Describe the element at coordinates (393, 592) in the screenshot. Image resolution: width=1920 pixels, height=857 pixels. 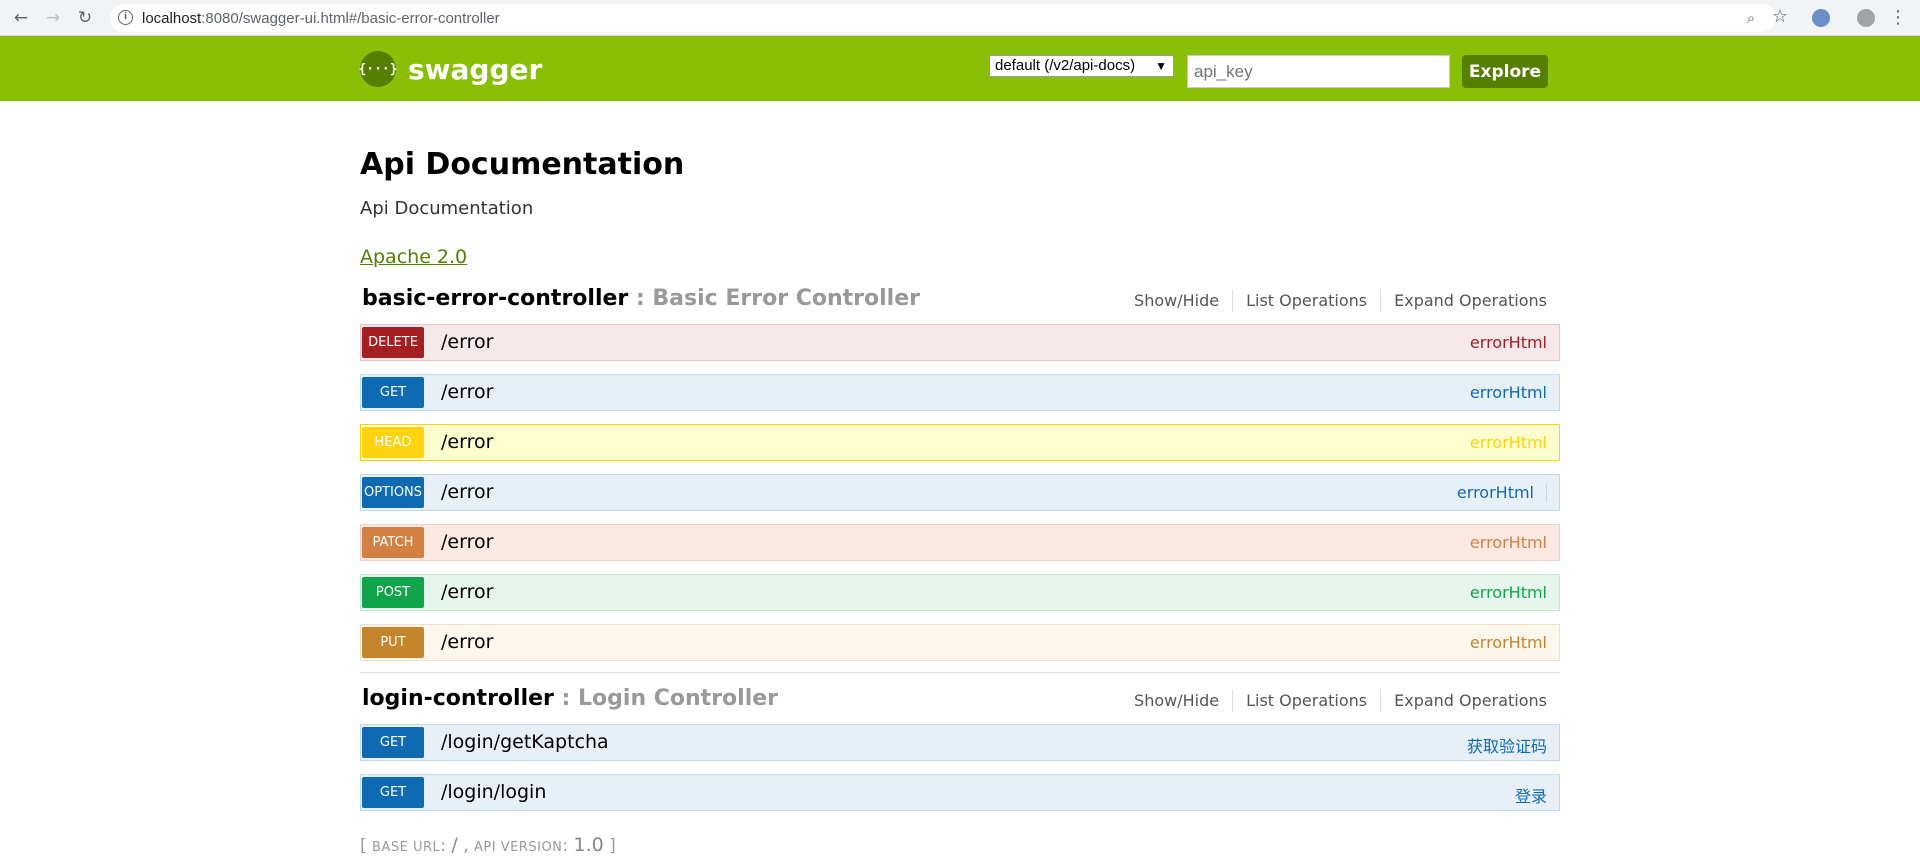
I see `http-method-badge: POST` at that location.